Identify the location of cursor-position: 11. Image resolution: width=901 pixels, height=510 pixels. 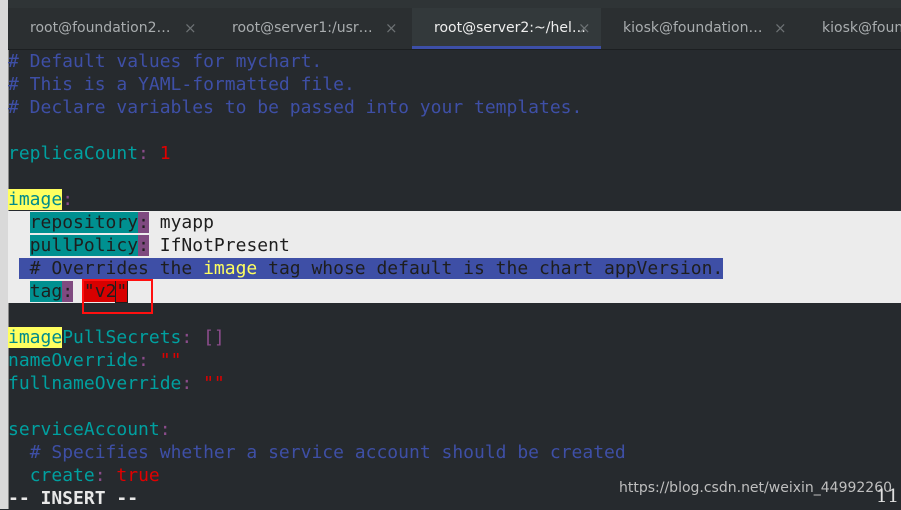
(887, 496).